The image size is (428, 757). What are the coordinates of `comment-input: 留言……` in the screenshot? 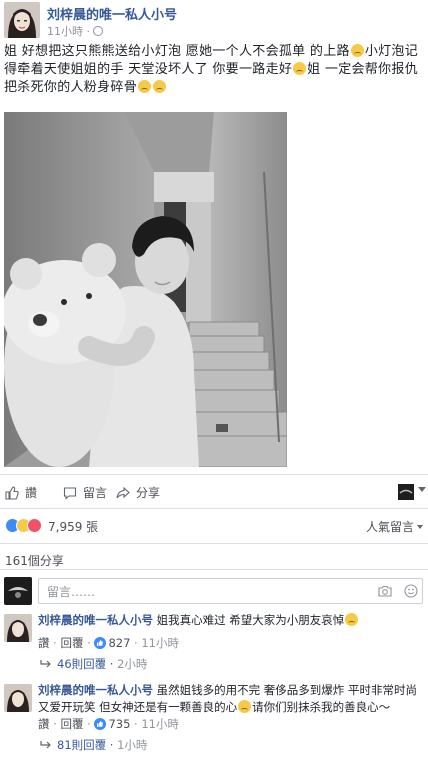 It's located at (230, 591).